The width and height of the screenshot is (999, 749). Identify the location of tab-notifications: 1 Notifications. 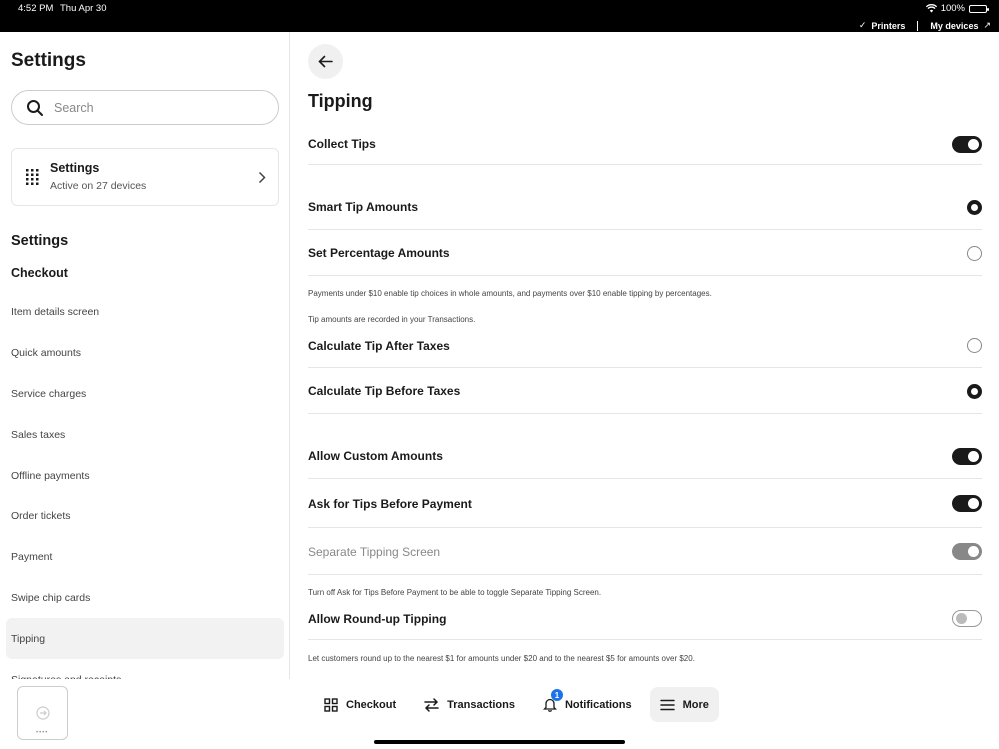
(587, 704).